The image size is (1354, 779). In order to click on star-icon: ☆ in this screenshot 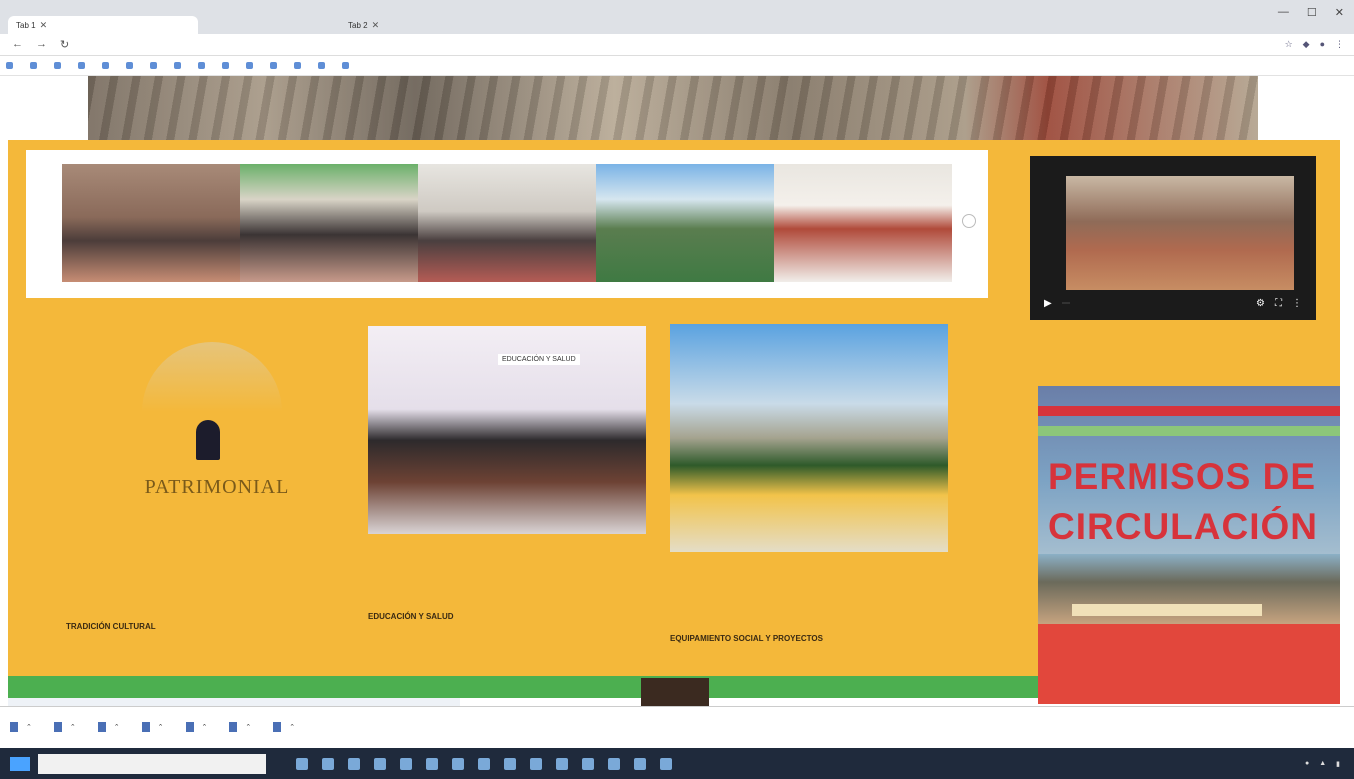, I will do `click(1289, 44)`.